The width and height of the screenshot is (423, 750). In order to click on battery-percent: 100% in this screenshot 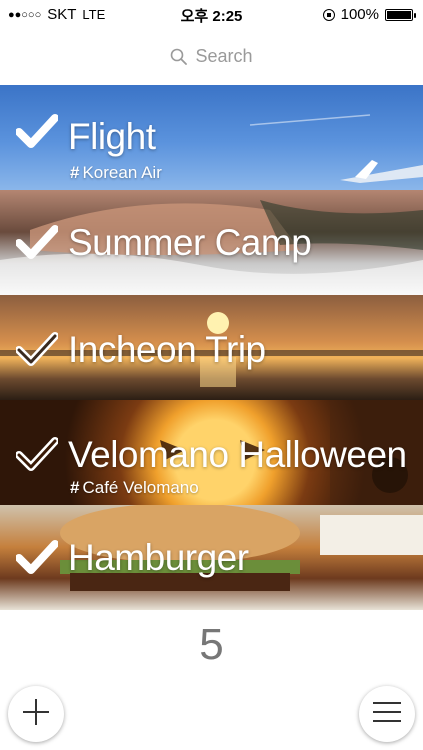, I will do `click(359, 14)`.